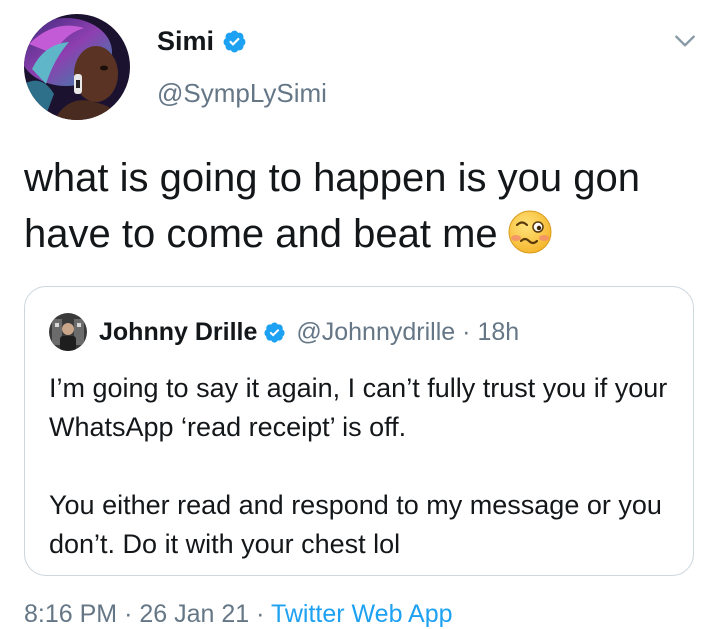  What do you see at coordinates (498, 331) in the screenshot?
I see `quoted-timestamp: 18h` at bounding box center [498, 331].